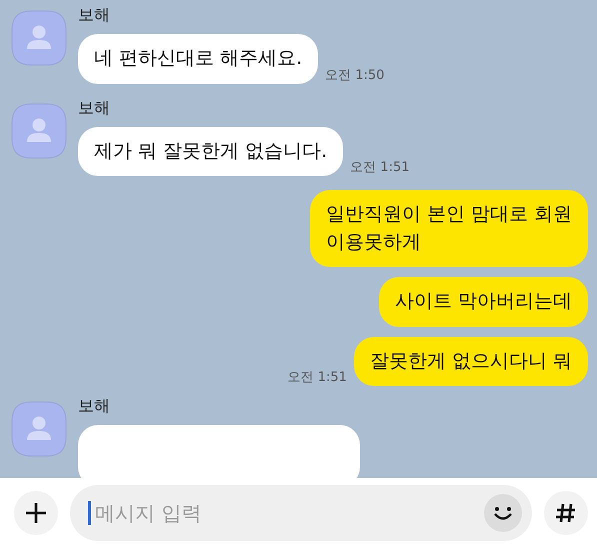 Image resolution: width=597 pixels, height=547 pixels. I want to click on message-bubble: 사이트 막아버리는데, so click(483, 302).